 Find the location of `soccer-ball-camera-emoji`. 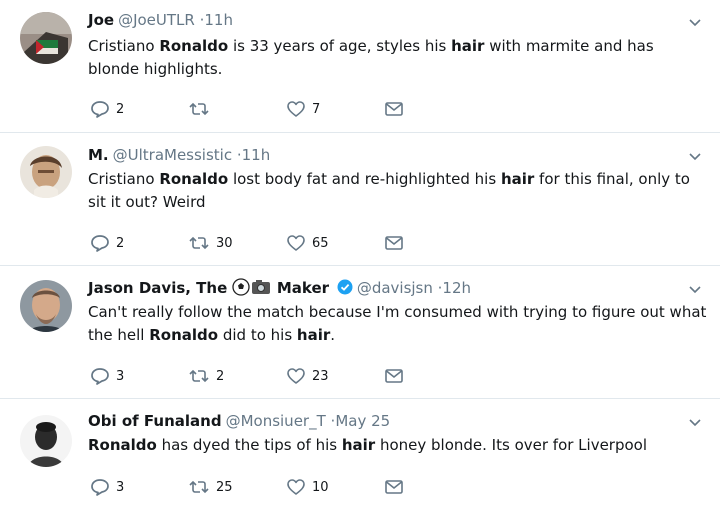

soccer-ball-camera-emoji is located at coordinates (252, 290).